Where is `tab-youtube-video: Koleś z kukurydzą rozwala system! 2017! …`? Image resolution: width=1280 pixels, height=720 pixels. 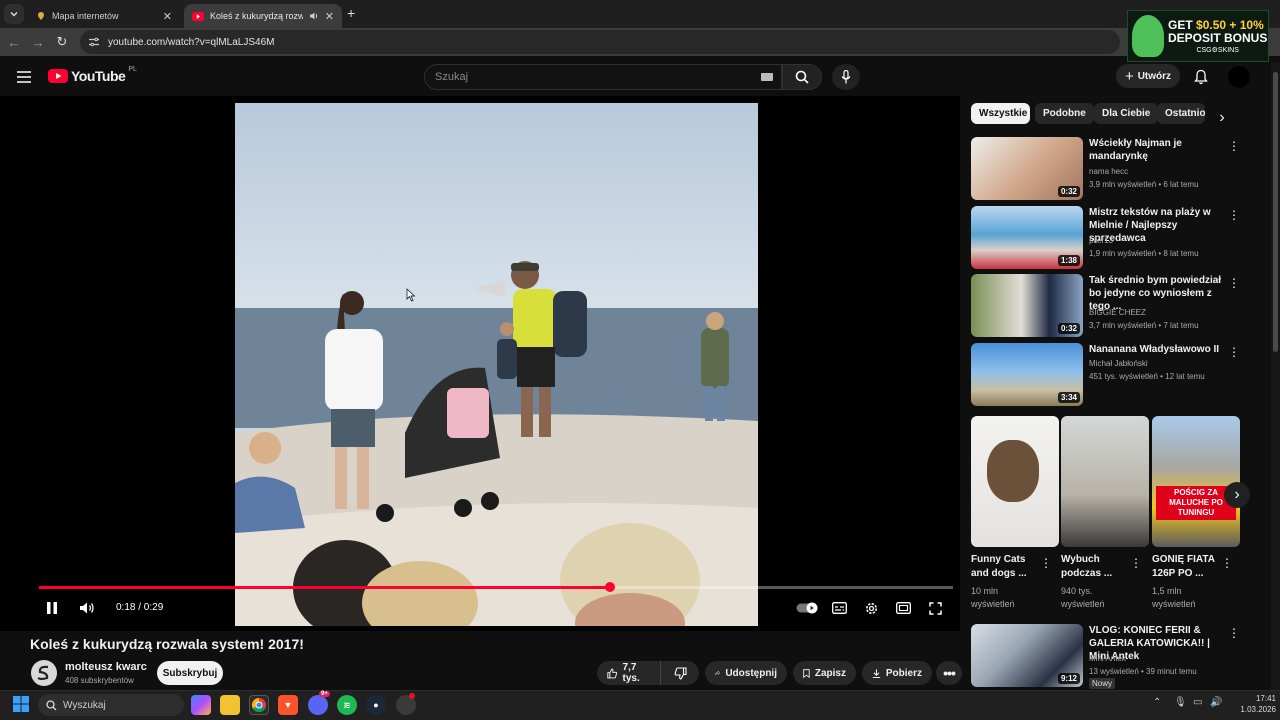 tab-youtube-video: Koleś z kukurydzą rozwala system! 2017! … is located at coordinates (263, 16).